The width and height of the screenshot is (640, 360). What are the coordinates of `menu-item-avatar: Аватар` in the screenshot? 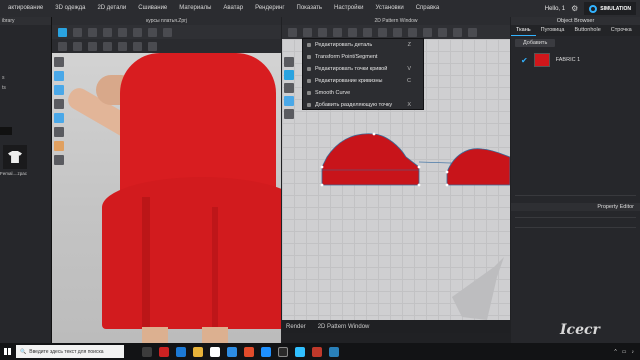 It's located at (233, 8).